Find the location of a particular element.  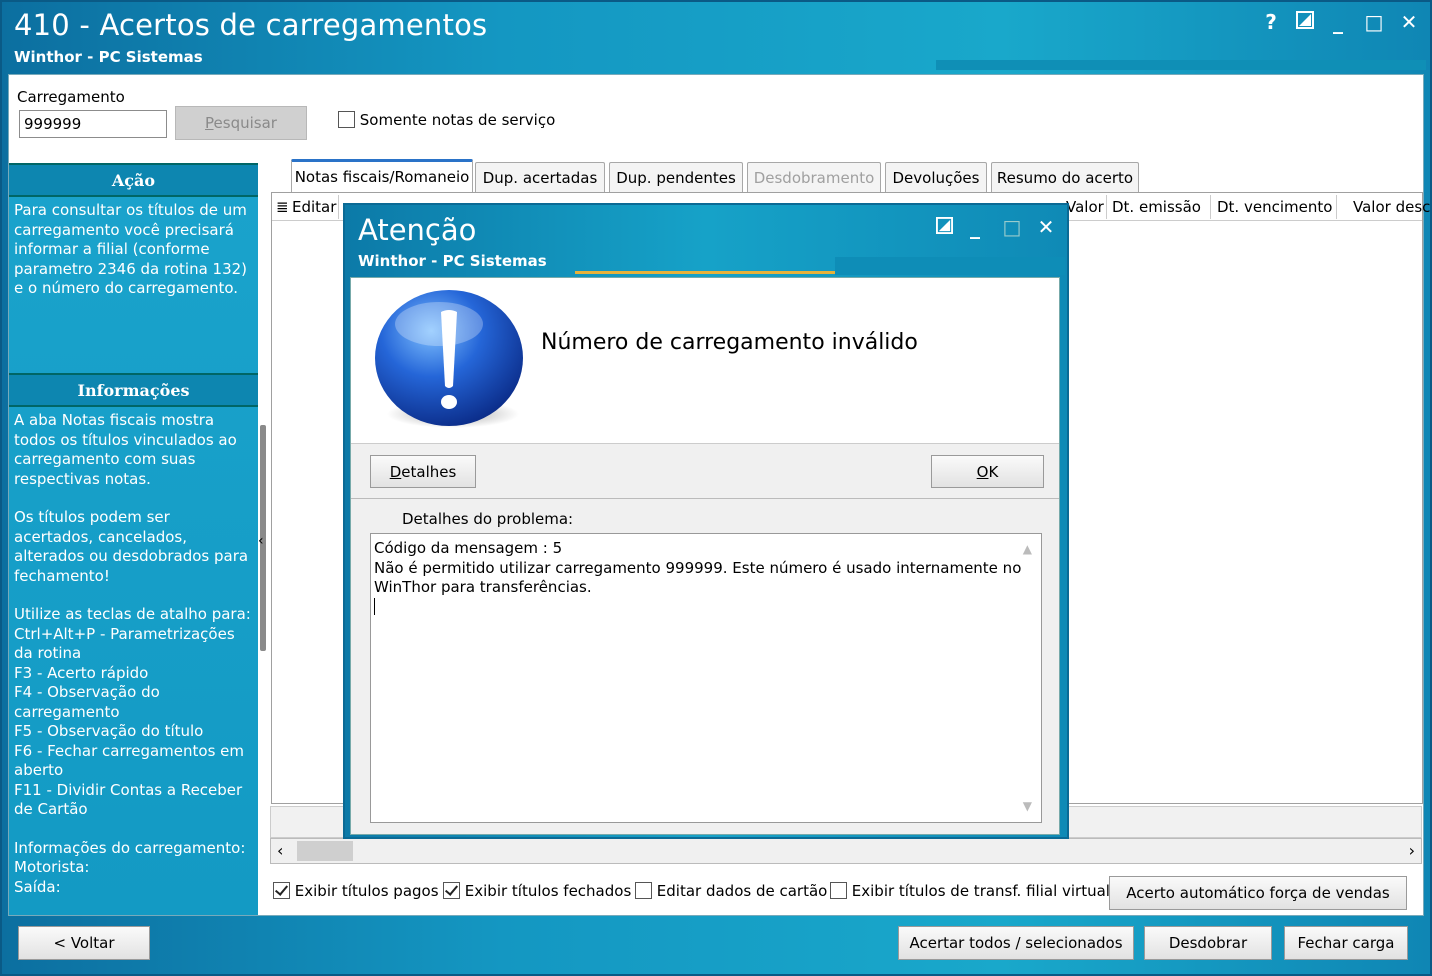

pesquisar-button: Pesquisar is located at coordinates (241, 123).